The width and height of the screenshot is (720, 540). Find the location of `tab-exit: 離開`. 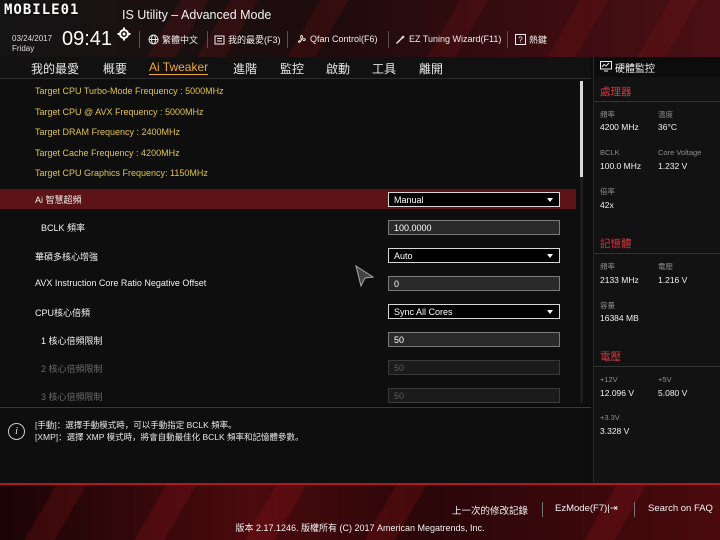

tab-exit: 離開 is located at coordinates (431, 68).